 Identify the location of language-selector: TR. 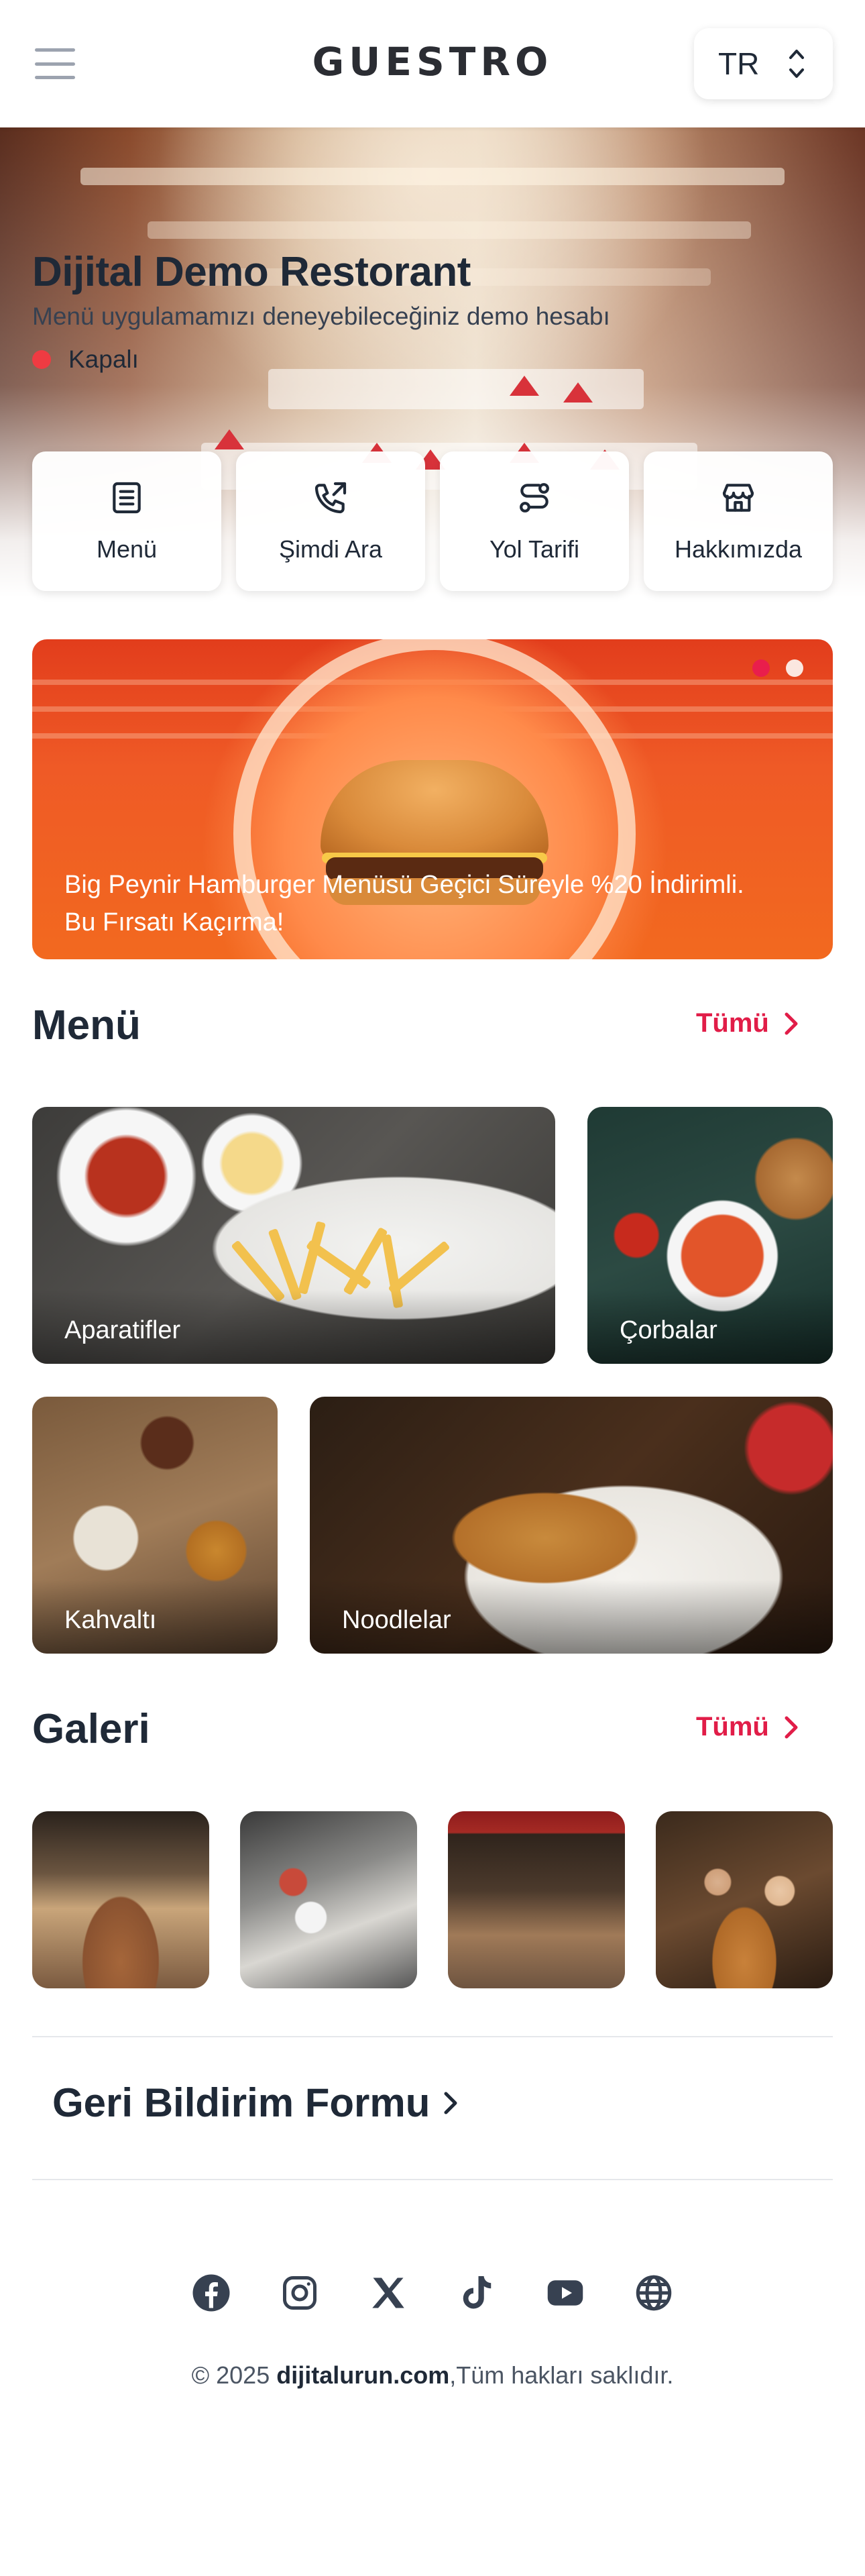
(763, 63).